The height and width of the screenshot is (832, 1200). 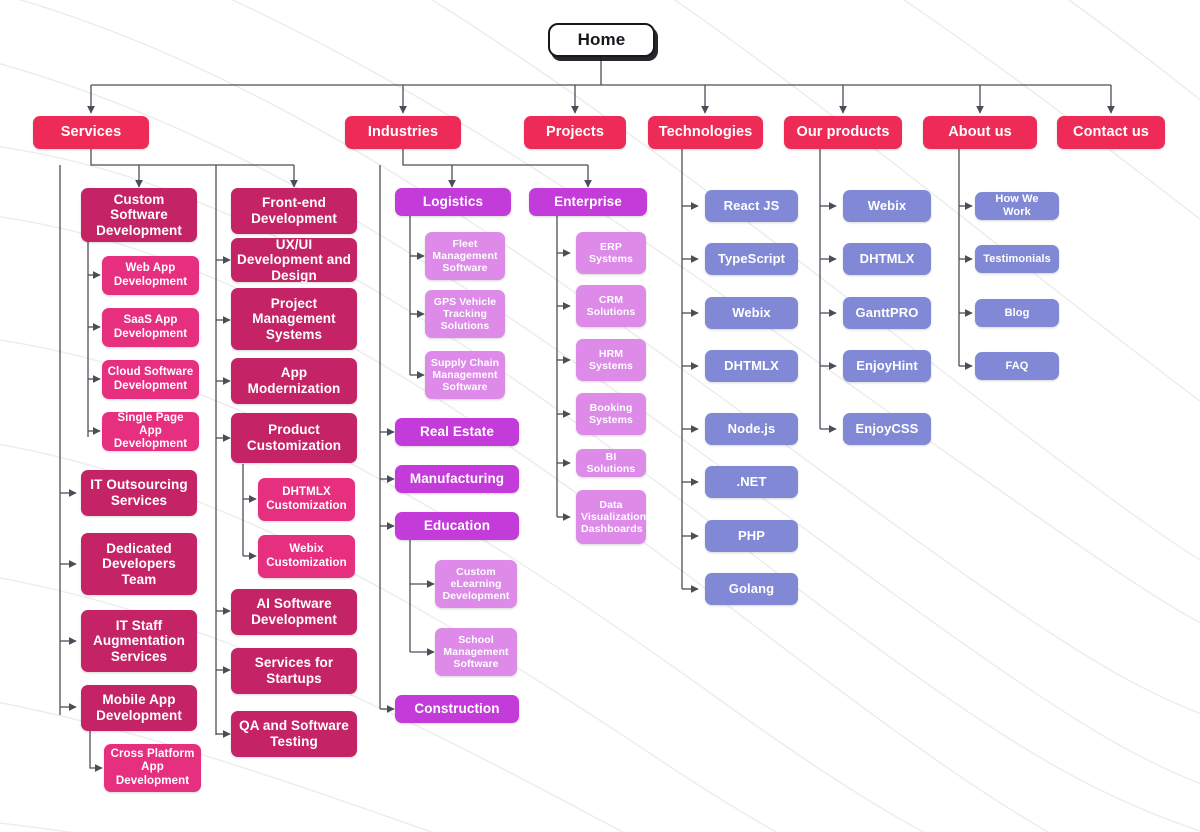 I want to click on node-real-estate: Real Estate, so click(x=457, y=432).